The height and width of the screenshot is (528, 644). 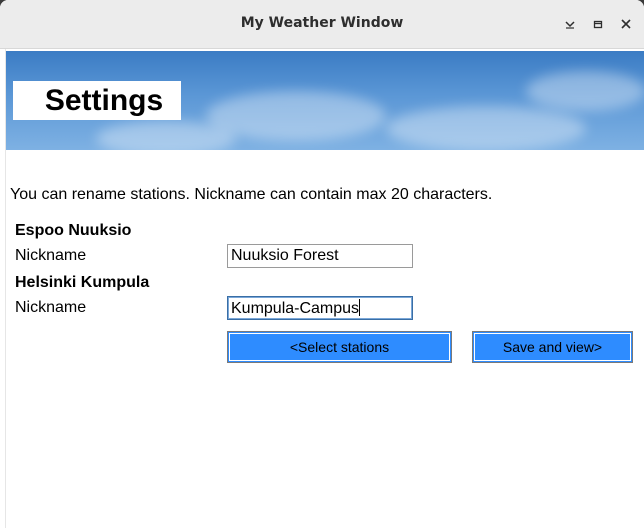 I want to click on station-name: Helsinki Kumpula, so click(x=82, y=282).